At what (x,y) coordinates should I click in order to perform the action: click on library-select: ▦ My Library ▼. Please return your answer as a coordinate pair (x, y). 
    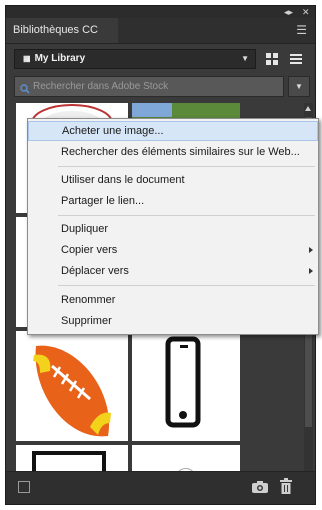
    Looking at the image, I should click on (135, 59).